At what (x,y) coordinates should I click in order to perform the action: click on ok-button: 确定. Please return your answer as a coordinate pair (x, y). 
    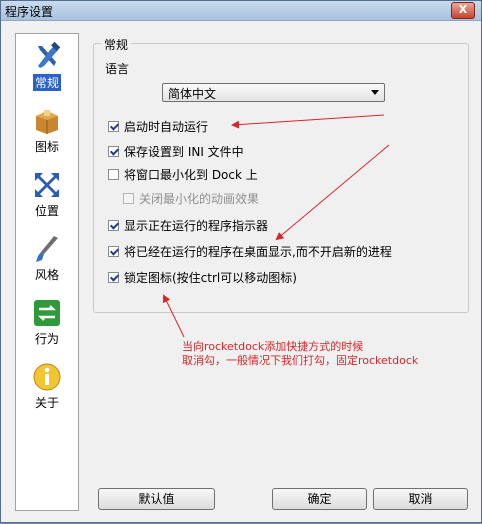
    Looking at the image, I should click on (319, 499).